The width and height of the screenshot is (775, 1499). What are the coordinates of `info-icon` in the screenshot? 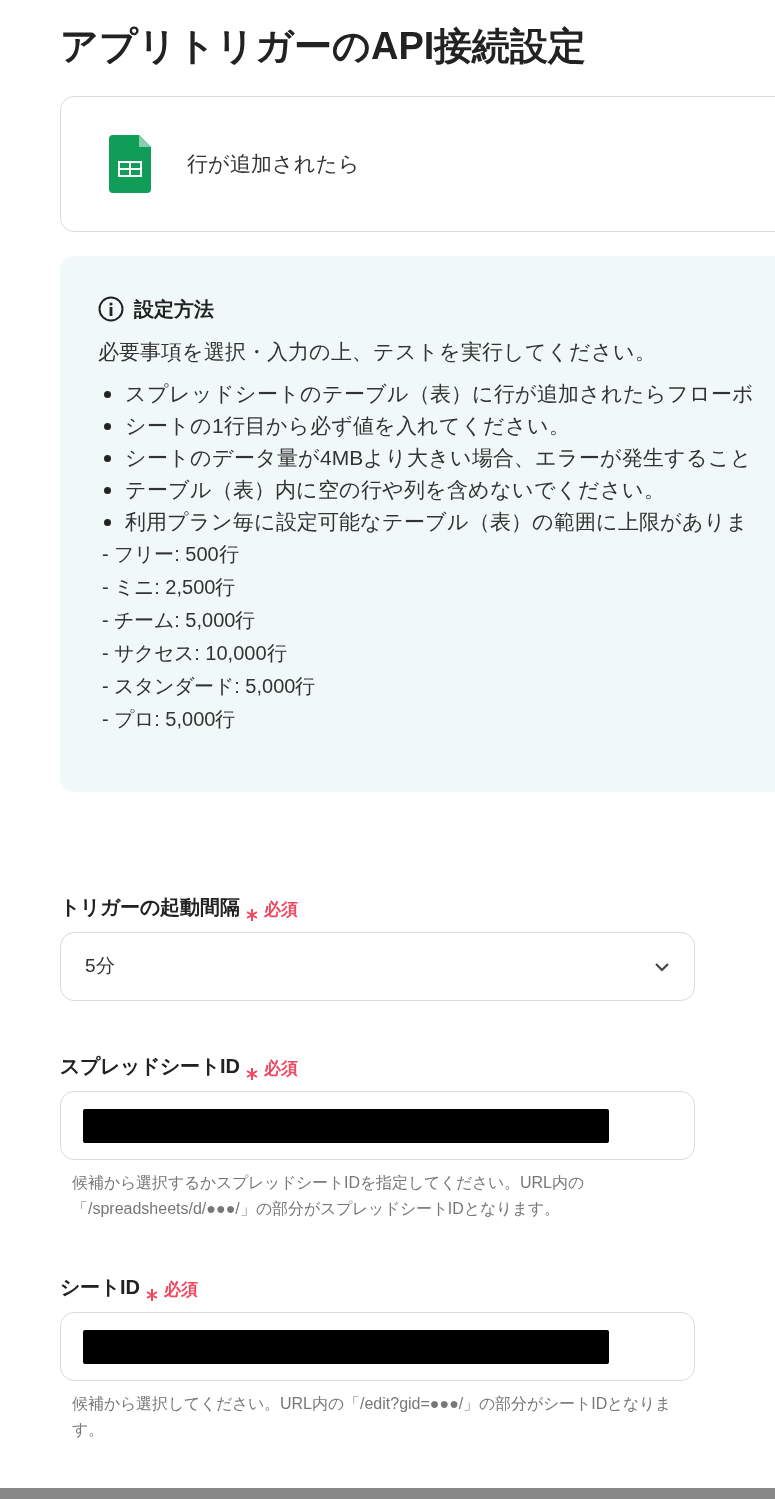 It's located at (111, 309).